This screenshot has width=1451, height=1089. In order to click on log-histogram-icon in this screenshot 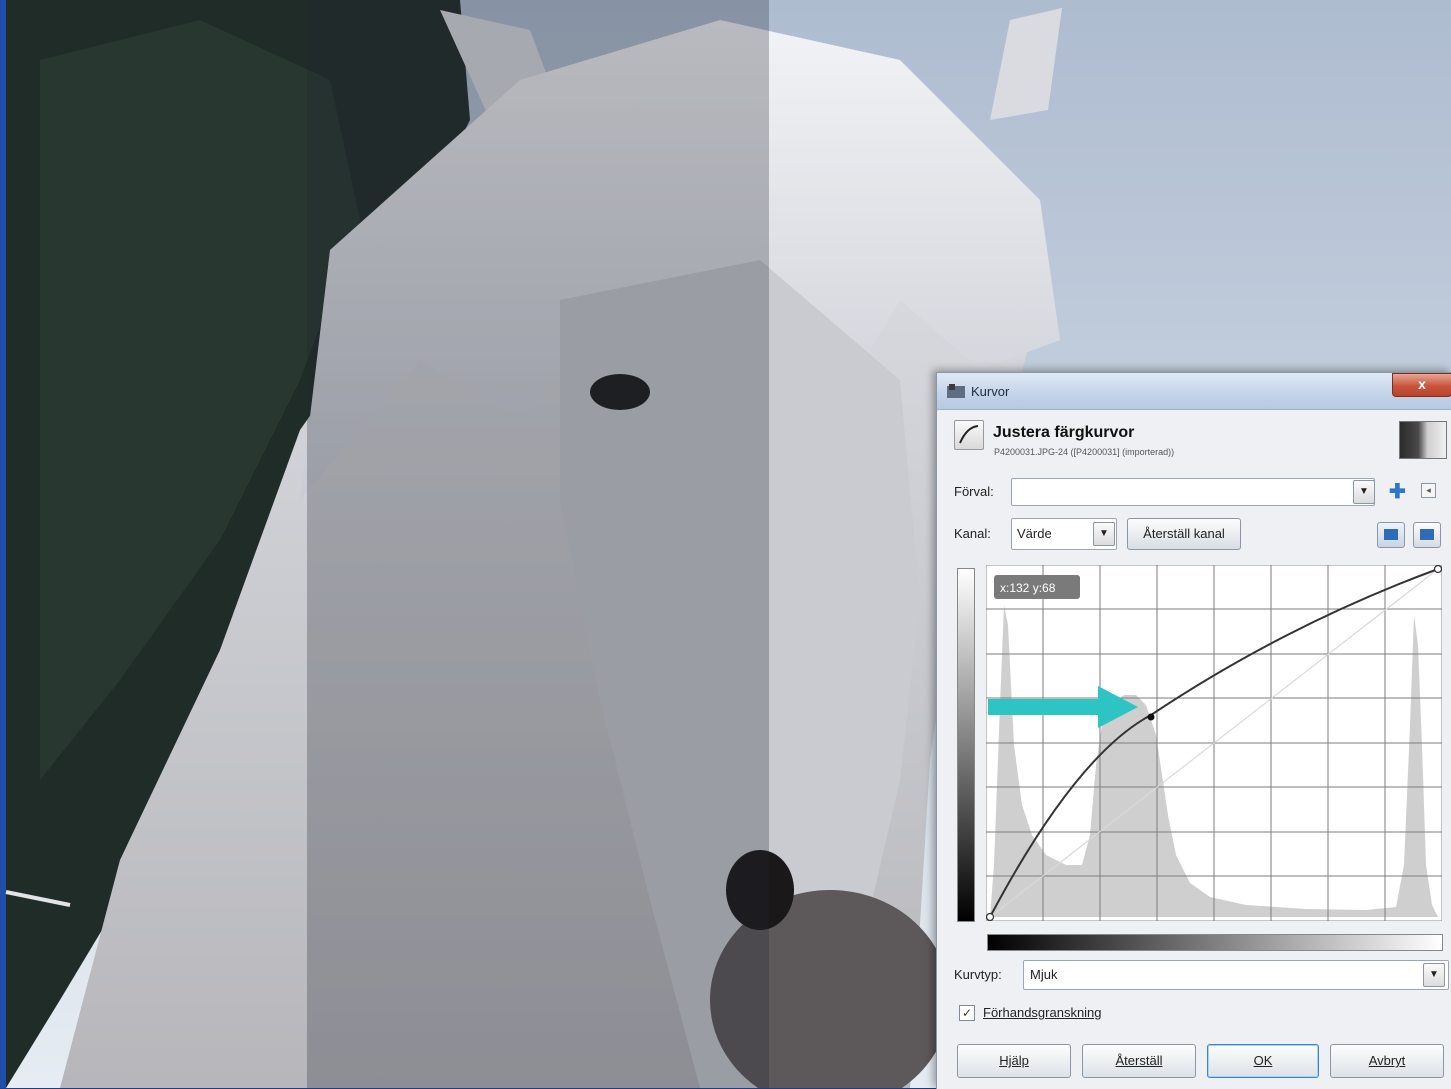, I will do `click(1427, 534)`.